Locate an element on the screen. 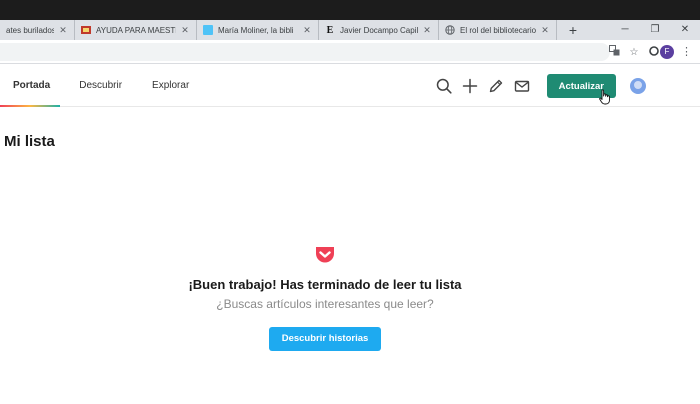 This screenshot has height=404, width=700. bookmark-star-icon: ☆ is located at coordinates (634, 52).